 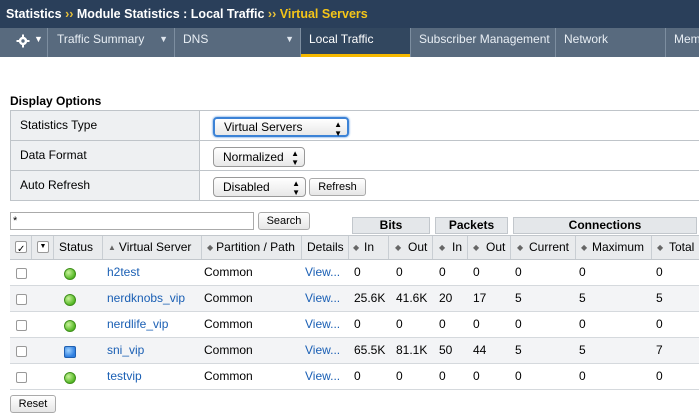 What do you see at coordinates (325, 247) in the screenshot?
I see `column-details: Details` at bounding box center [325, 247].